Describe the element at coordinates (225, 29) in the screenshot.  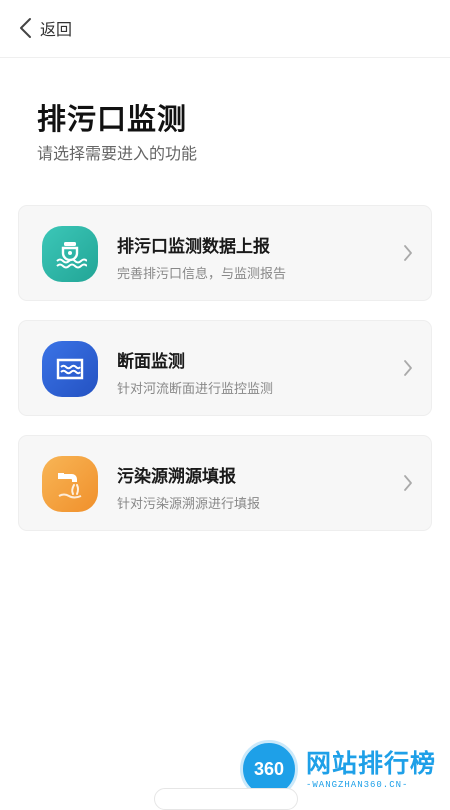
I see `nav-bar: 返回` at that location.